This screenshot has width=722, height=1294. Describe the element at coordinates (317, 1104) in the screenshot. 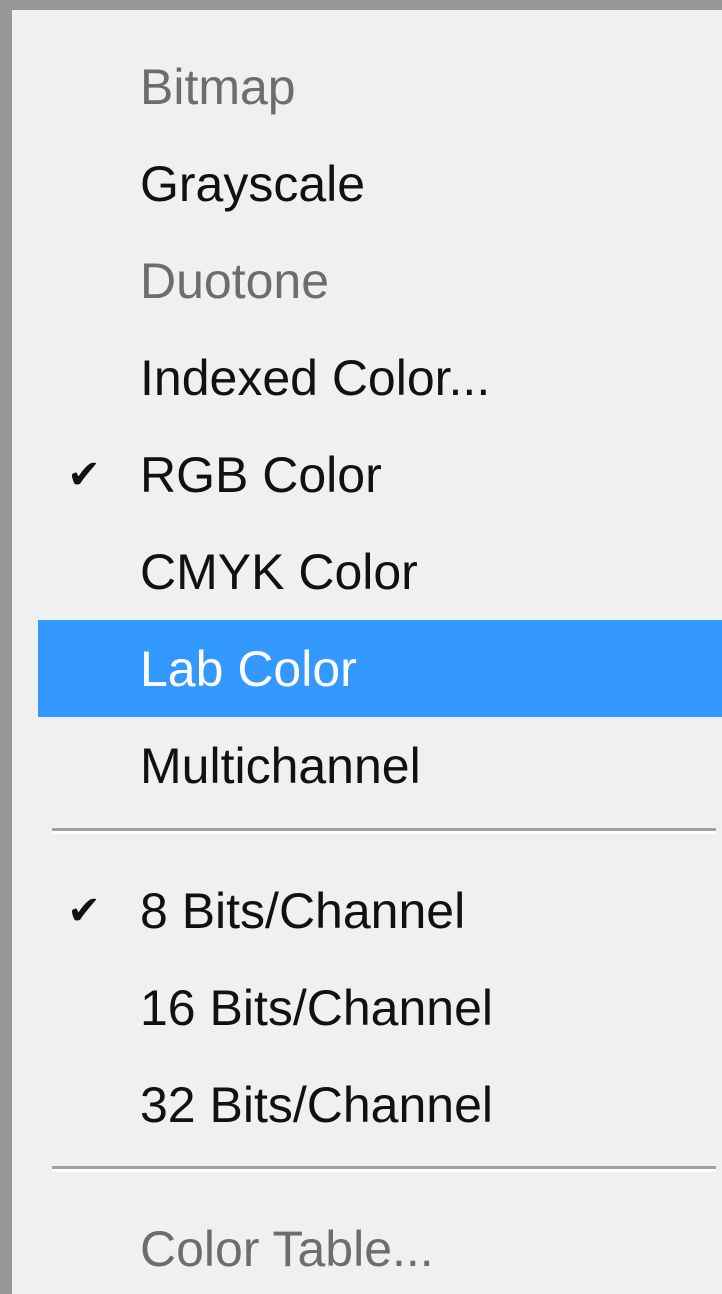

I see `menu-item-label: 32 Bits/Channel` at that location.